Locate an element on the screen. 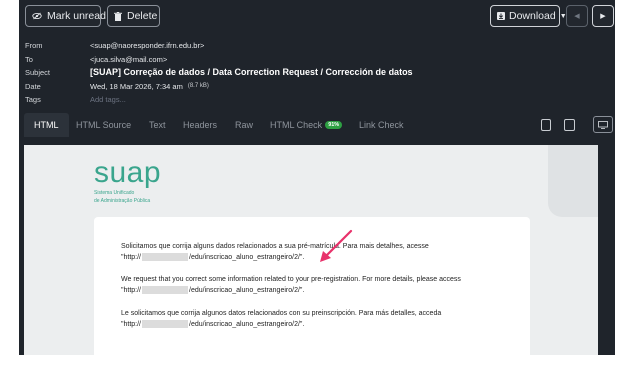  previous-message-button: ◀ is located at coordinates (577, 16).